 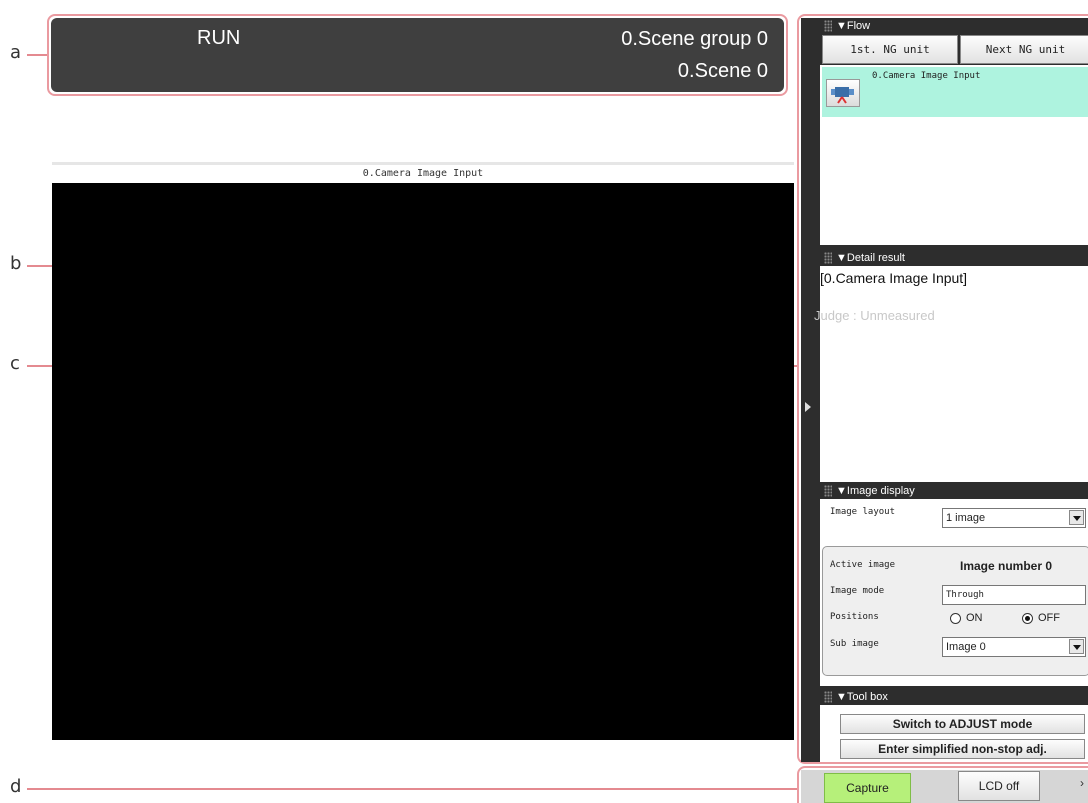 I want to click on sub-image-select: Image 0, so click(x=1014, y=647).